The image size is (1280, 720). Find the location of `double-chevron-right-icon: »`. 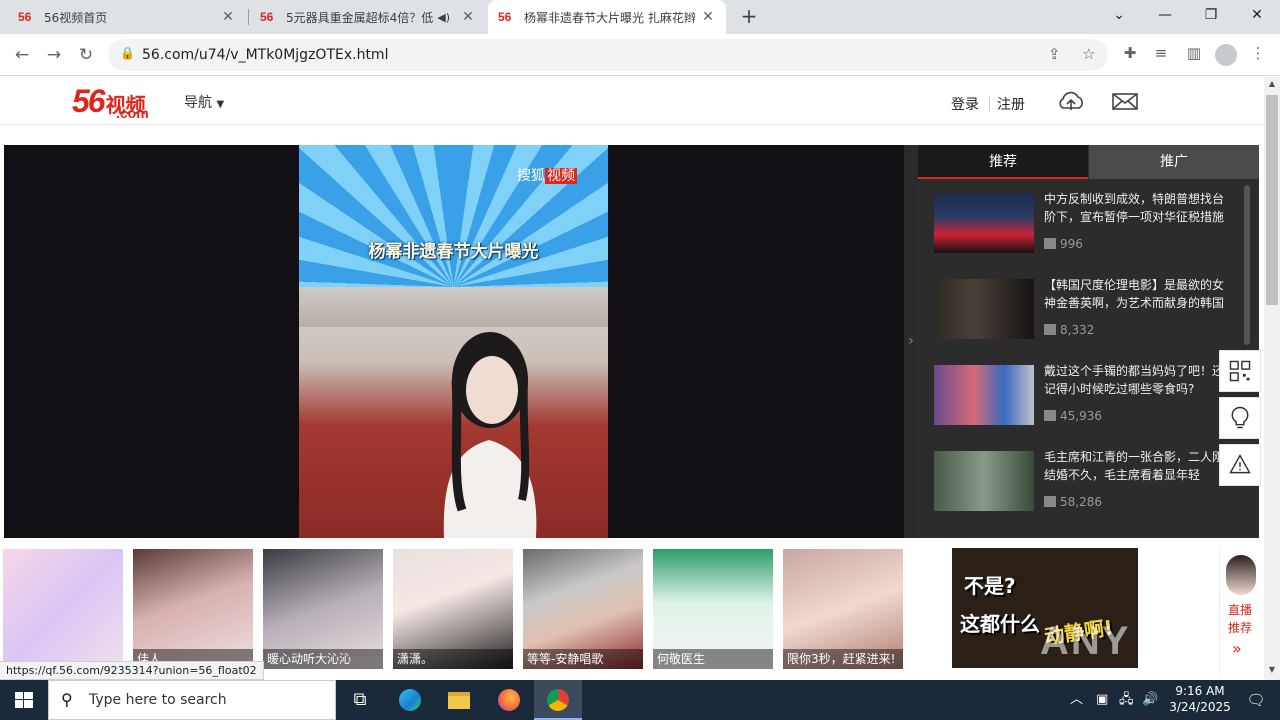

double-chevron-right-icon: » is located at coordinates (1237, 648).